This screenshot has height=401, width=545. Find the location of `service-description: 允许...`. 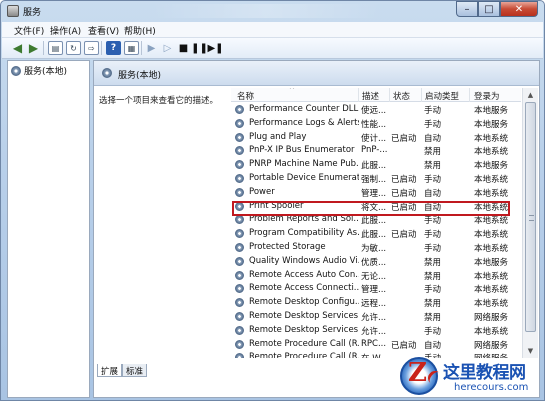

service-description: 允许... is located at coordinates (374, 331).